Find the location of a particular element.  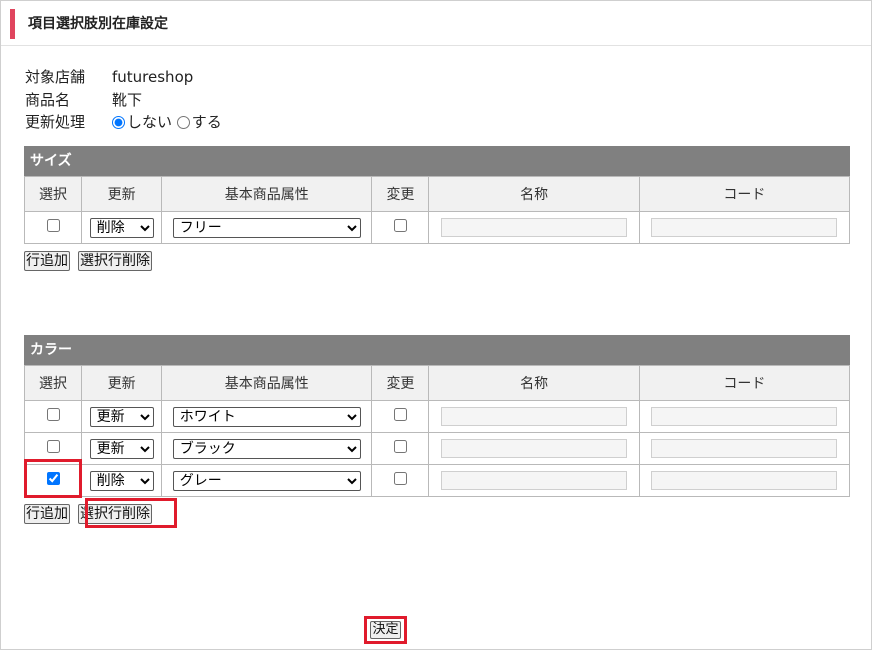

highlight-submit-box: 決定 is located at coordinates (385, 630).